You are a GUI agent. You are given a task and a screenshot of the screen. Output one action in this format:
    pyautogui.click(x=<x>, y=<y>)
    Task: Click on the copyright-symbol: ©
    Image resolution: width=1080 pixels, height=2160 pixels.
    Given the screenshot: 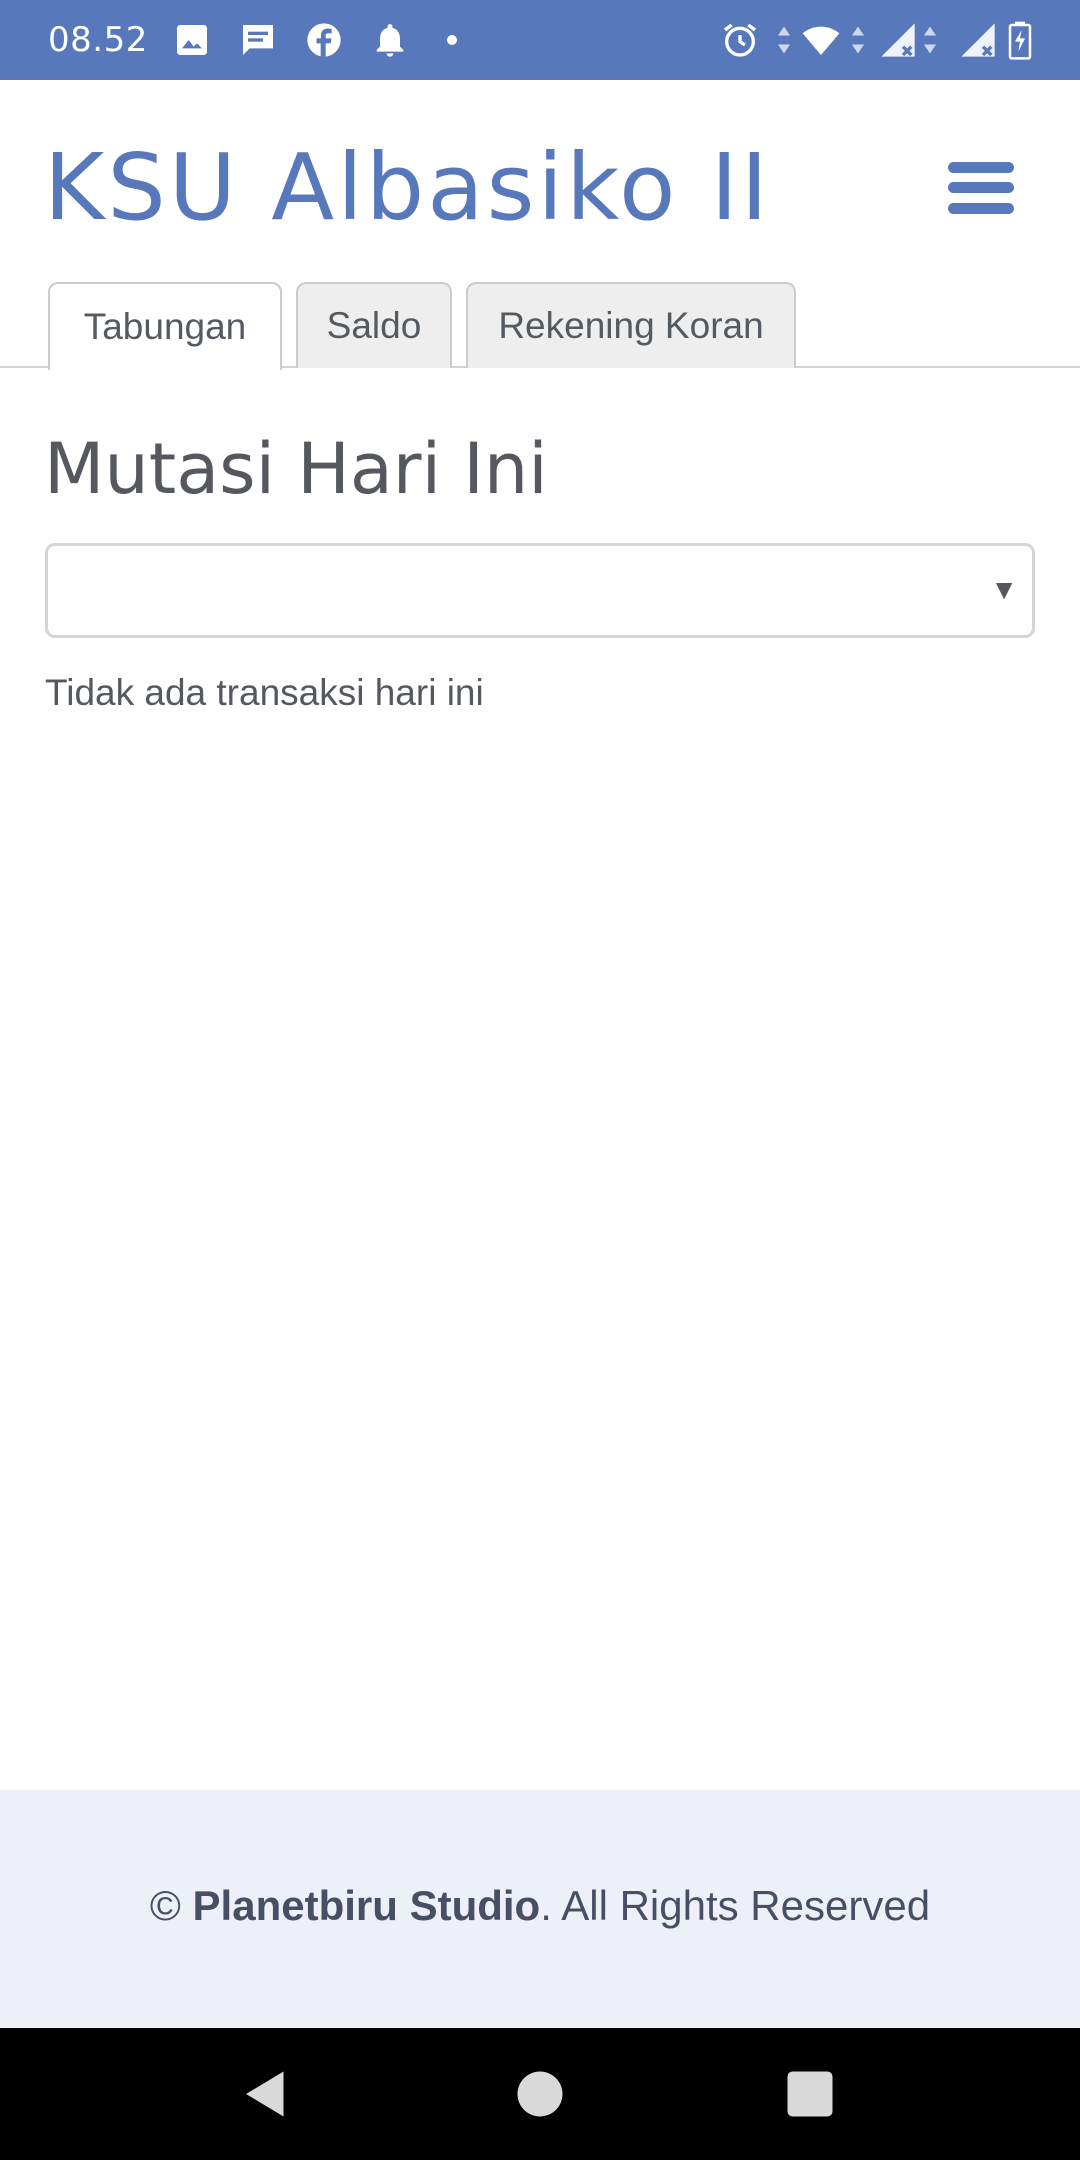 What is the action you would take?
    pyautogui.click(x=165, y=1905)
    